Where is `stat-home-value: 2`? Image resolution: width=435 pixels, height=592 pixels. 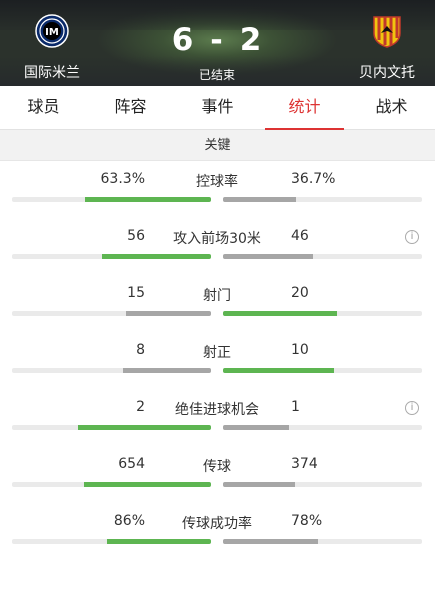
stat-home-value: 2 is located at coordinates (140, 407).